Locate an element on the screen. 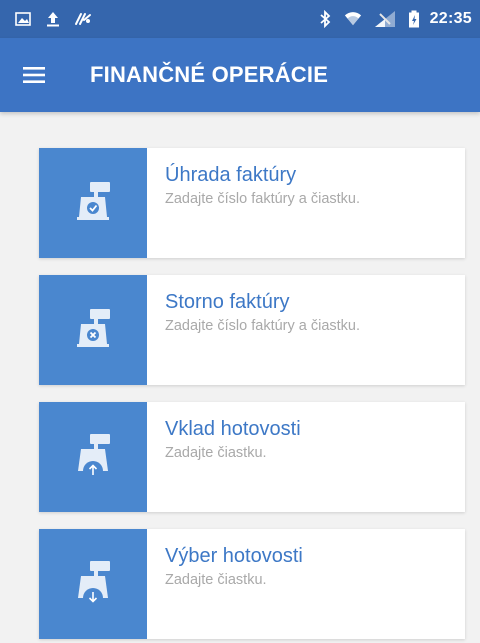 This screenshot has width=480, height=643. cash-register-deposit-icon is located at coordinates (93, 457).